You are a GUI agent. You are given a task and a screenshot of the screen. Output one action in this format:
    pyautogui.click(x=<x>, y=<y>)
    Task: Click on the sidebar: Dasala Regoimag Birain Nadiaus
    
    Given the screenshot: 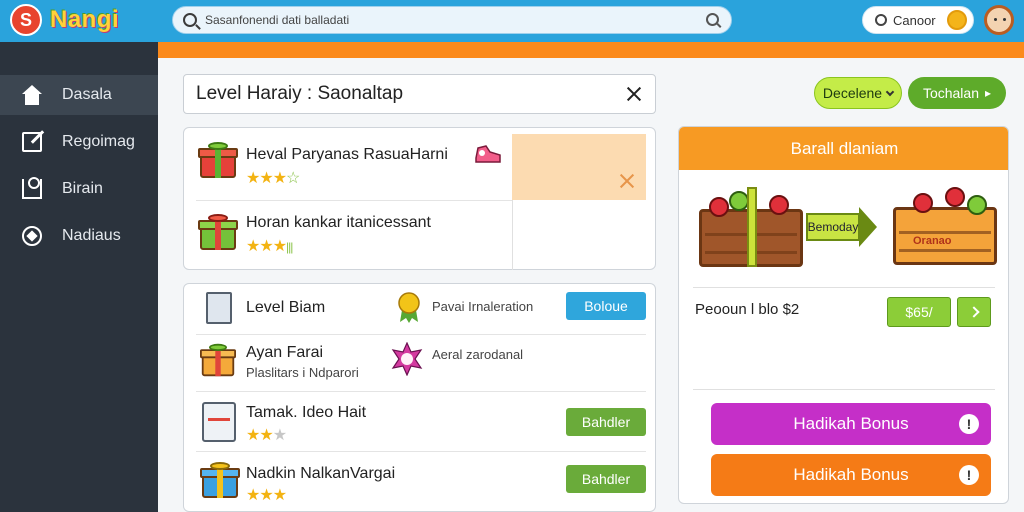 What is the action you would take?
    pyautogui.click(x=79, y=277)
    